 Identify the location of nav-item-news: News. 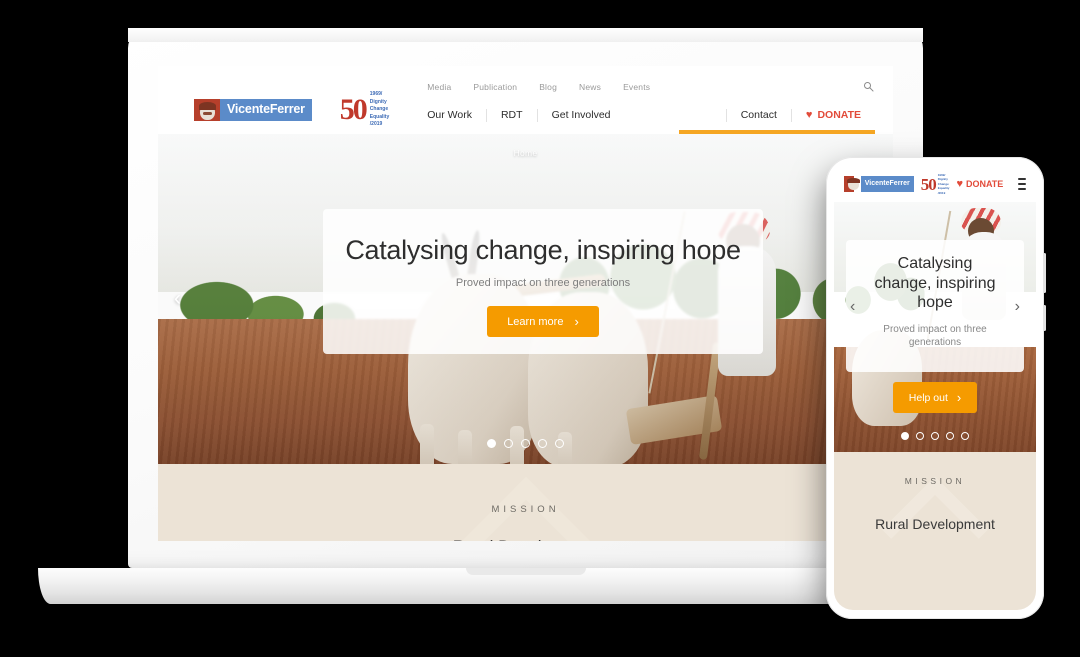
(590, 87).